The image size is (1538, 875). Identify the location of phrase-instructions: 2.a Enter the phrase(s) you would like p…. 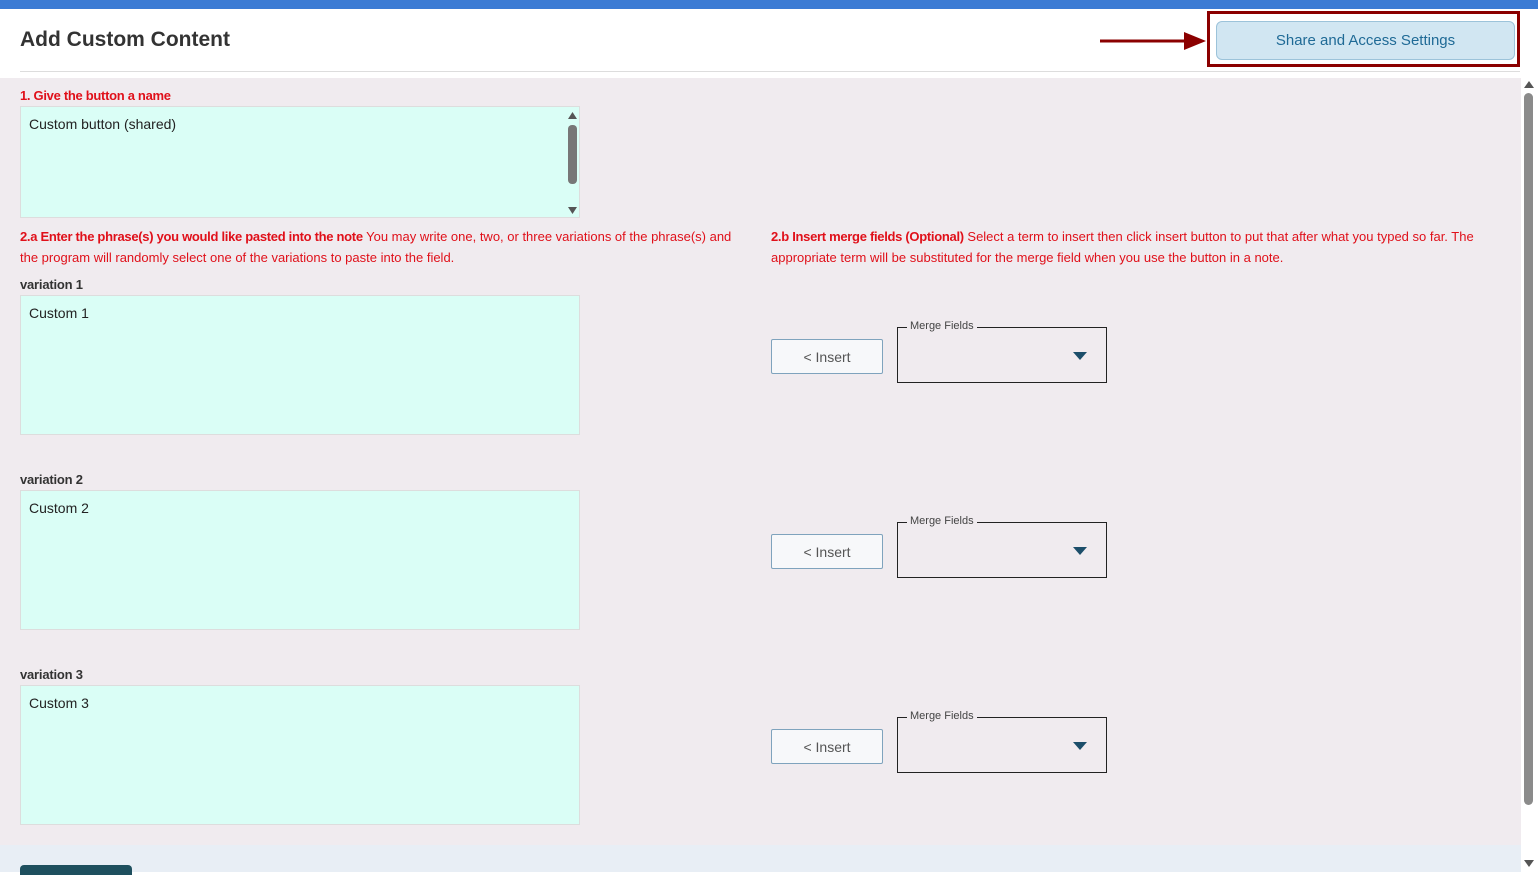
(376, 247).